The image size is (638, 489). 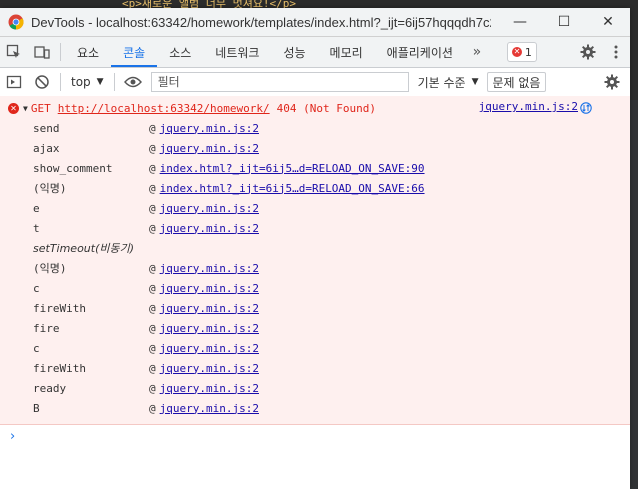 I want to click on message-source-link: jquery.min.js:2, so click(x=528, y=106).